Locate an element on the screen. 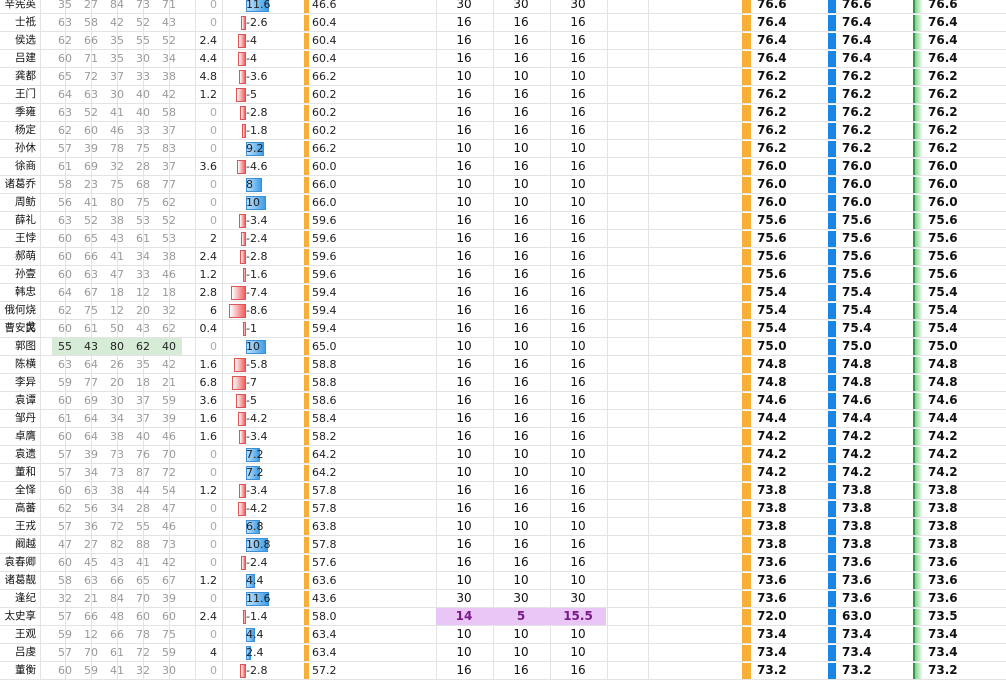  overall-cell: 60.4 is located at coordinates (332, 58).